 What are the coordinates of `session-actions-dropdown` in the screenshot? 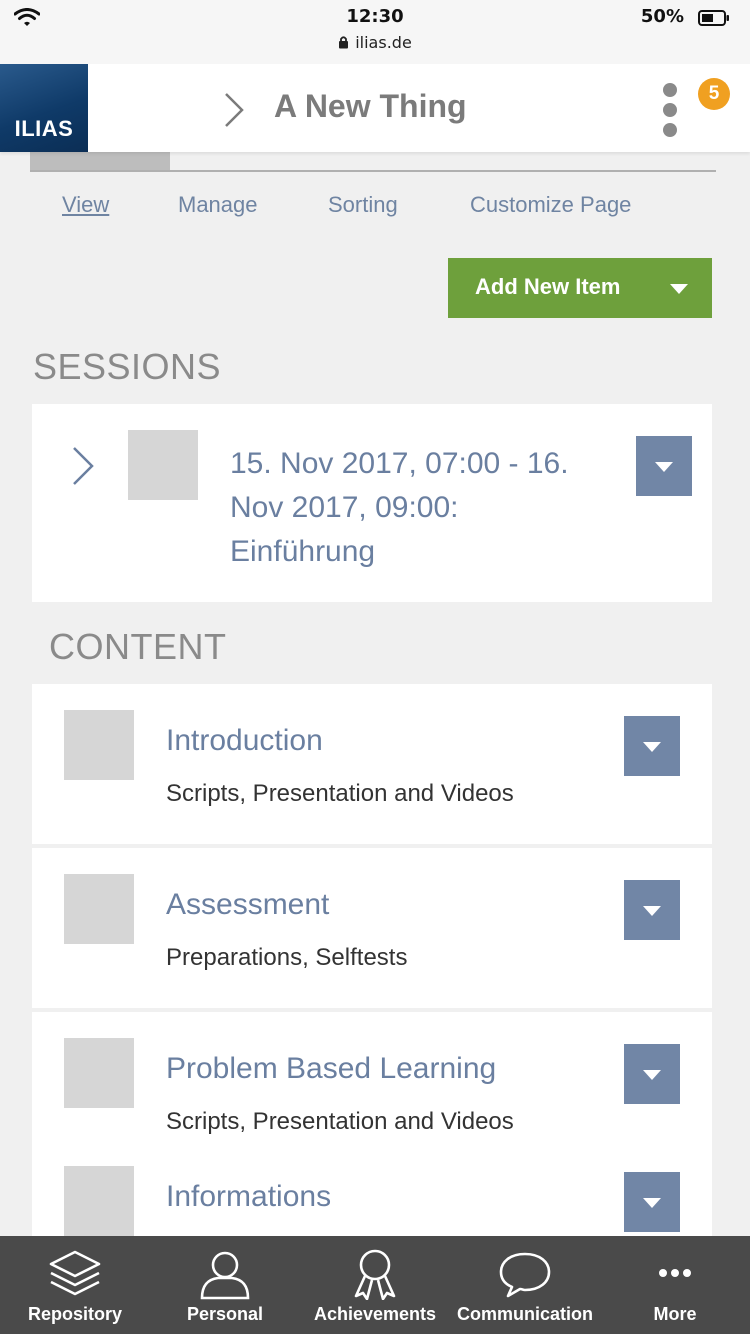 It's located at (664, 466).